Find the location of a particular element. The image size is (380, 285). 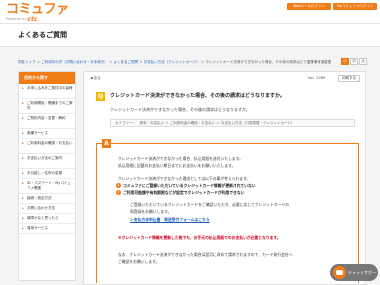

sidebar-item: ご利用開始・開通までのご案内 is located at coordinates (47, 106).